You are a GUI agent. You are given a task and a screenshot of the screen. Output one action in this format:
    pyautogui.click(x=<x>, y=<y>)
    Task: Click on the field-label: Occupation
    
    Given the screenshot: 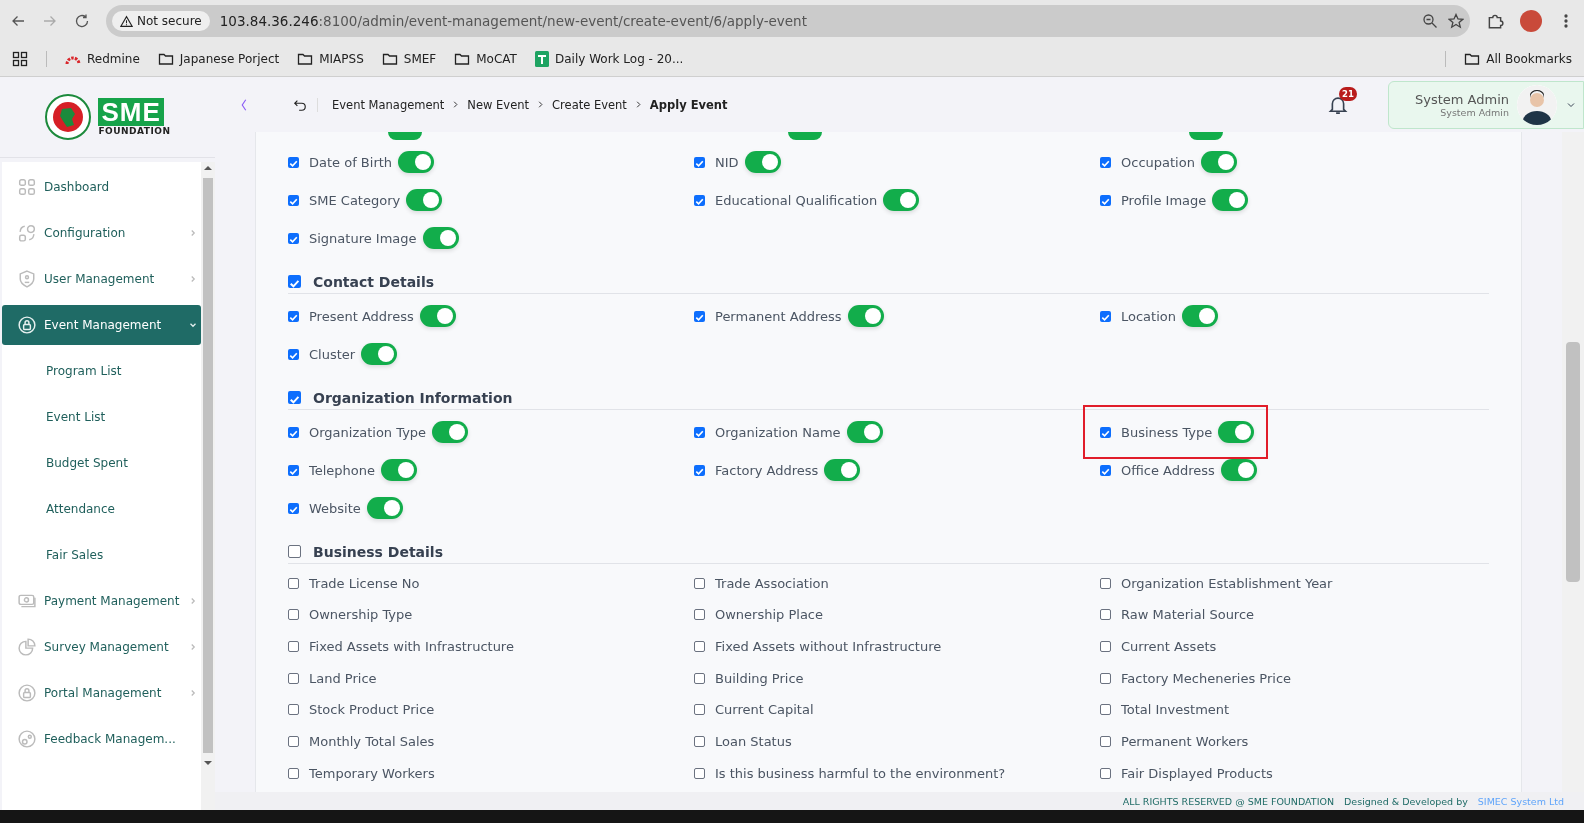 What is the action you would take?
    pyautogui.click(x=1158, y=162)
    